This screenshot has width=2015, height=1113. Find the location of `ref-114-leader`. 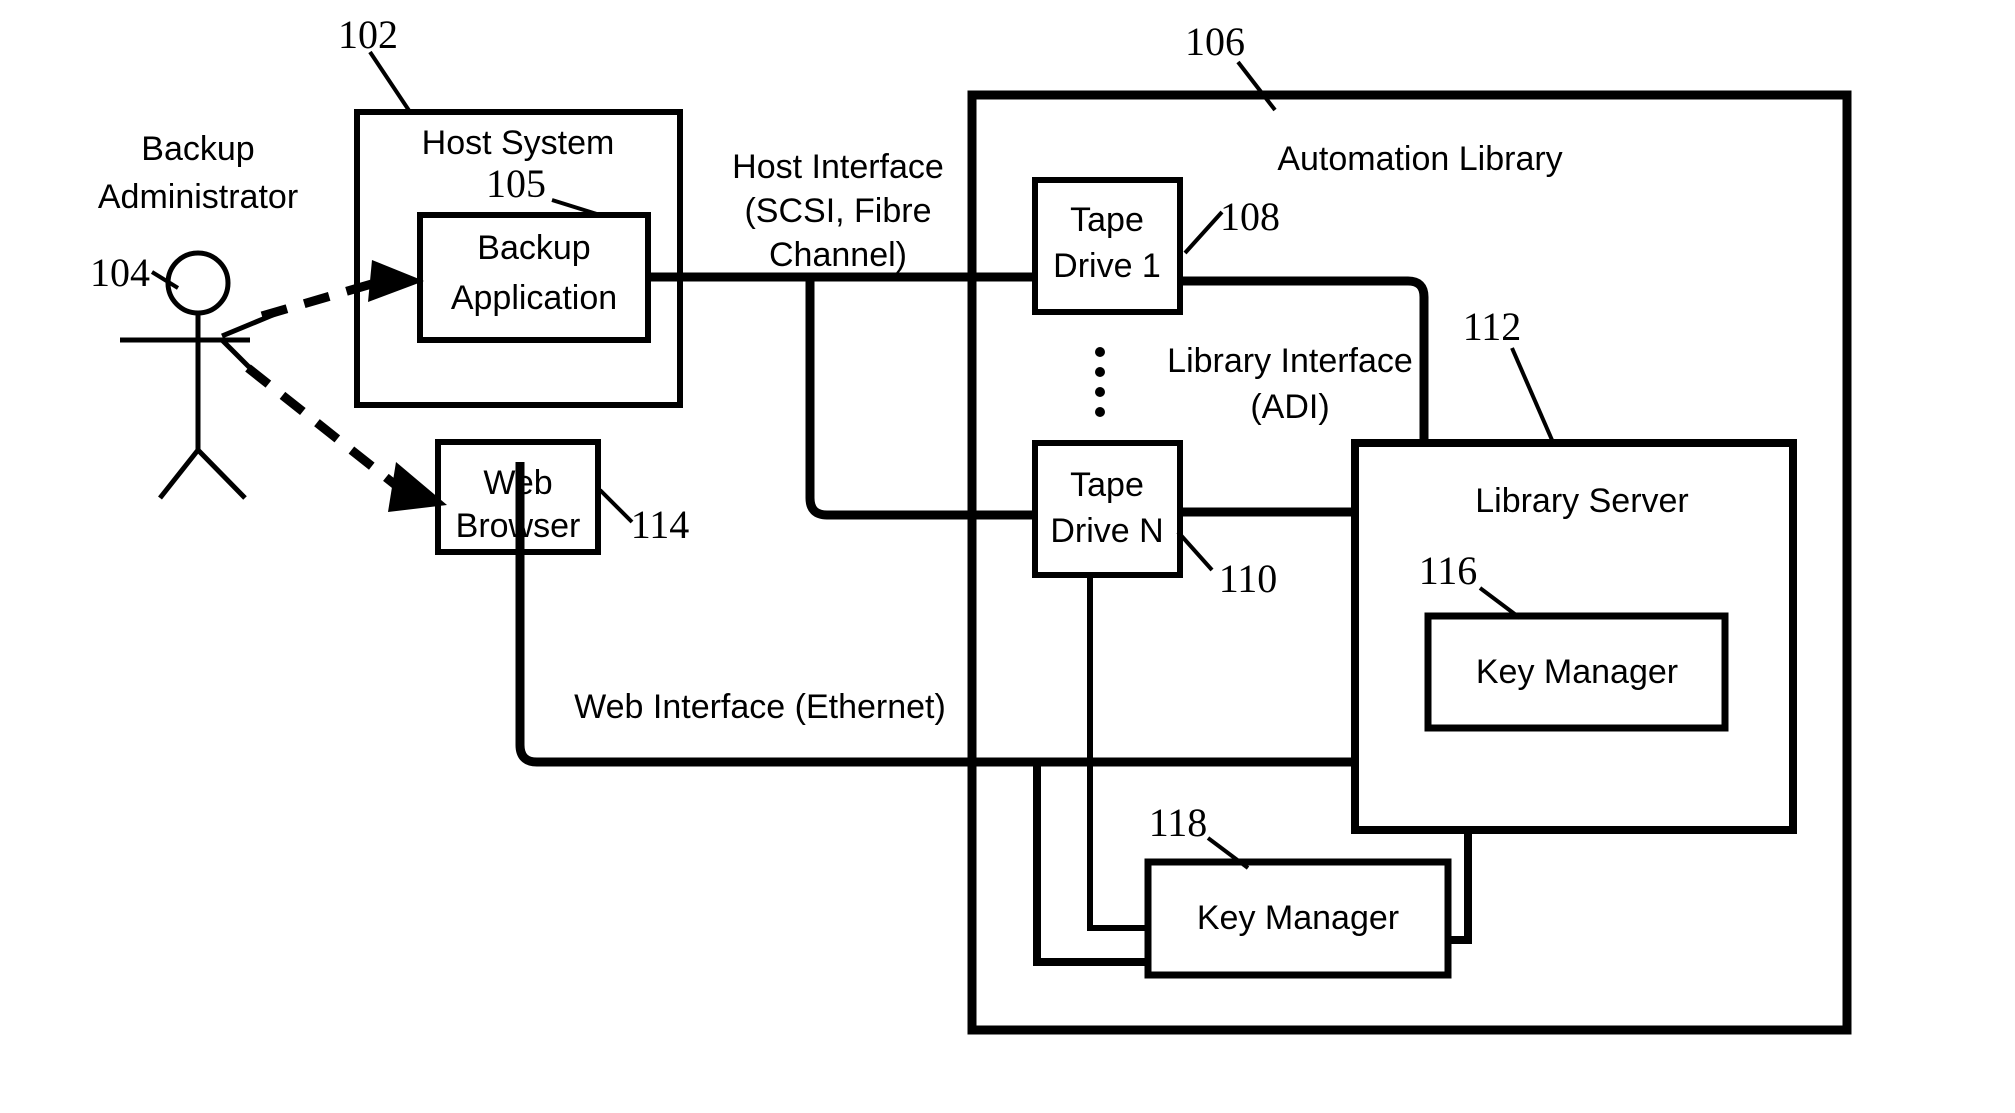

ref-114-leader is located at coordinates (616, 506).